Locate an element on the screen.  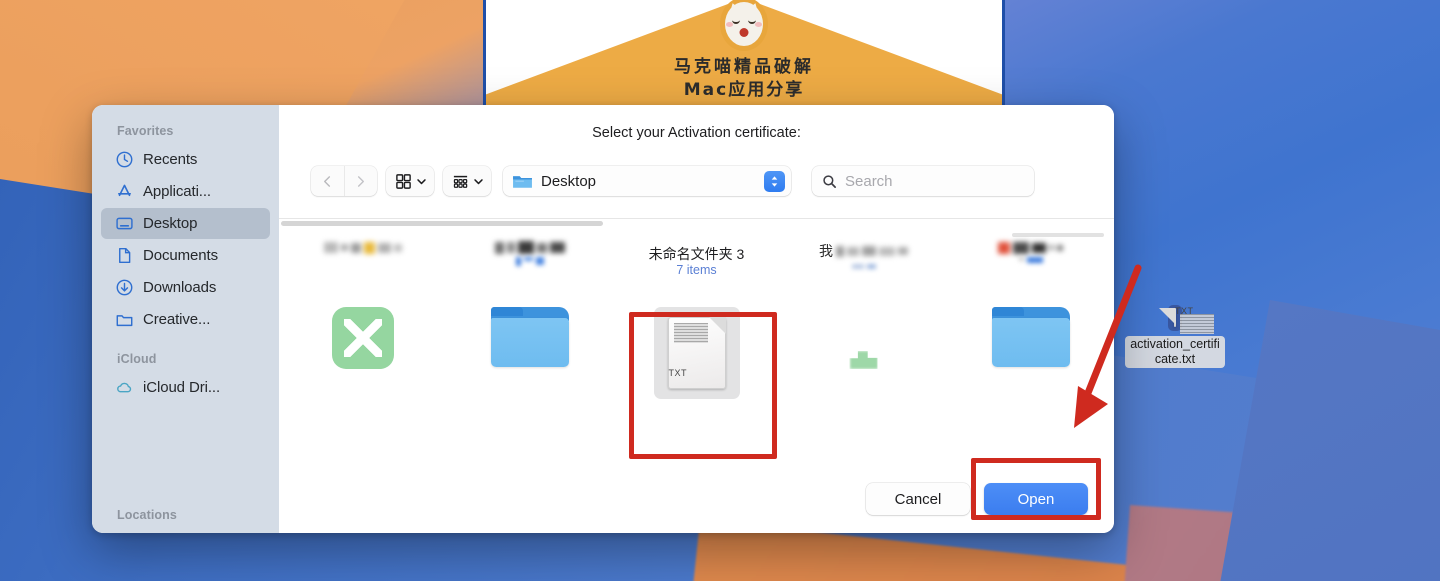
banner-text-line1: 马克喵精品破解 is located at coordinates (744, 67).